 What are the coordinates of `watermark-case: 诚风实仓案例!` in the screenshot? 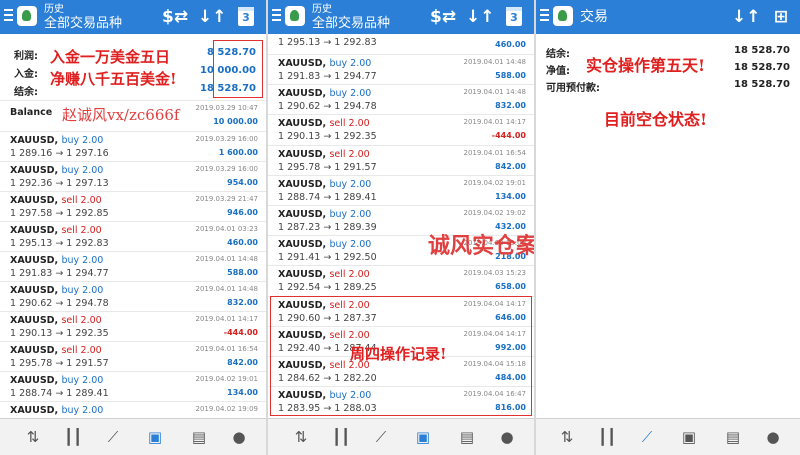 It's located at (481, 246).